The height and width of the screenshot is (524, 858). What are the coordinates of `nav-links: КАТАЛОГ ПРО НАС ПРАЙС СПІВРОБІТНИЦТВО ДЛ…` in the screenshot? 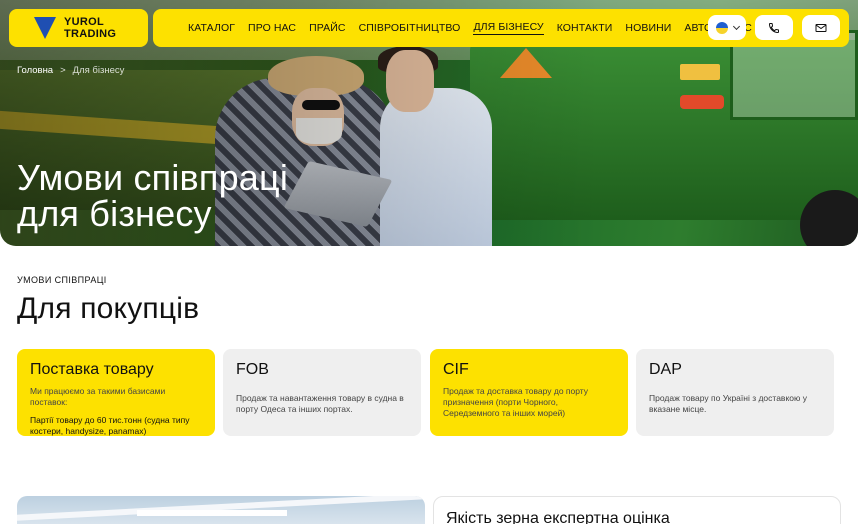 It's located at (476, 28).